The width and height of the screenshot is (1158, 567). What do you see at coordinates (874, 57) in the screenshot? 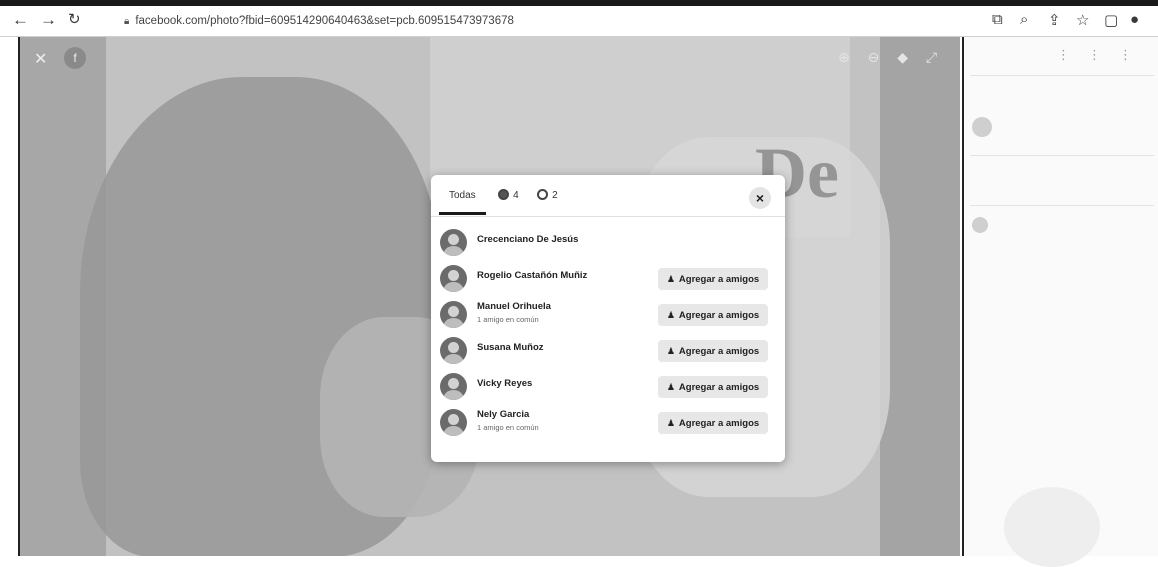
I see `zoom-out-icon: ⊖` at bounding box center [874, 57].